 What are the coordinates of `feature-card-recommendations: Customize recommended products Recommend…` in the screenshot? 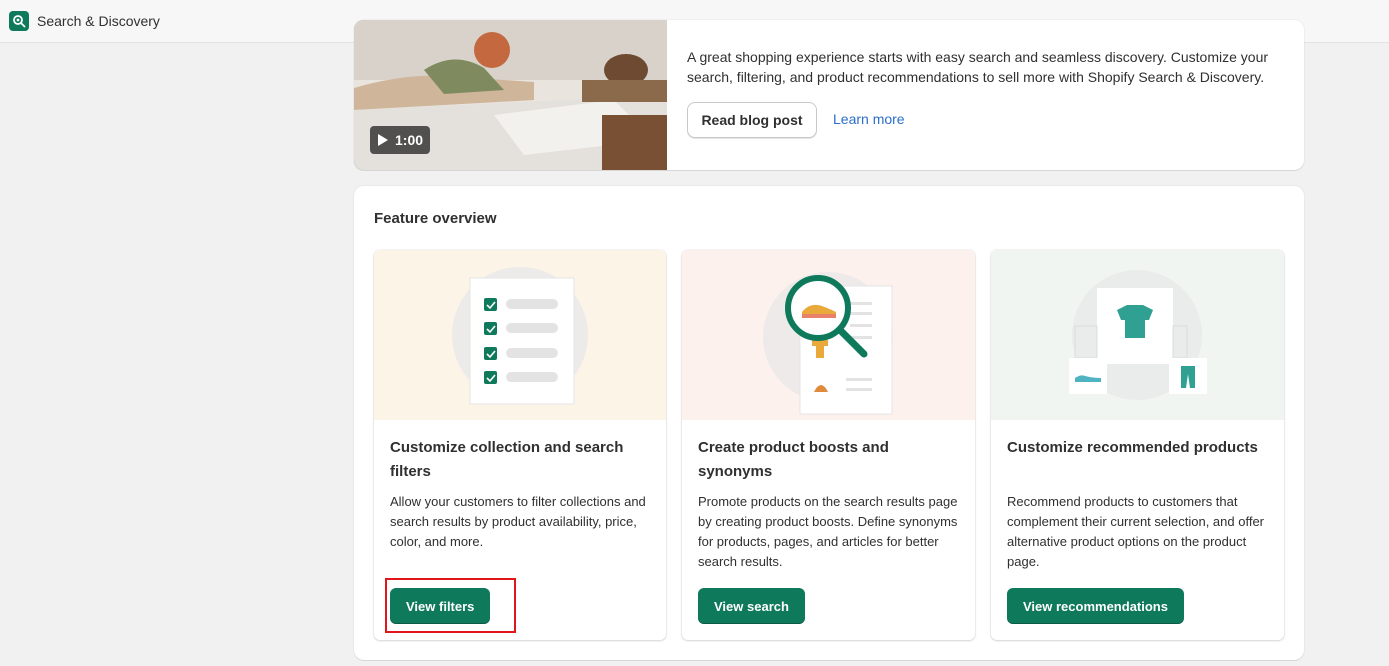 It's located at (1137, 445).